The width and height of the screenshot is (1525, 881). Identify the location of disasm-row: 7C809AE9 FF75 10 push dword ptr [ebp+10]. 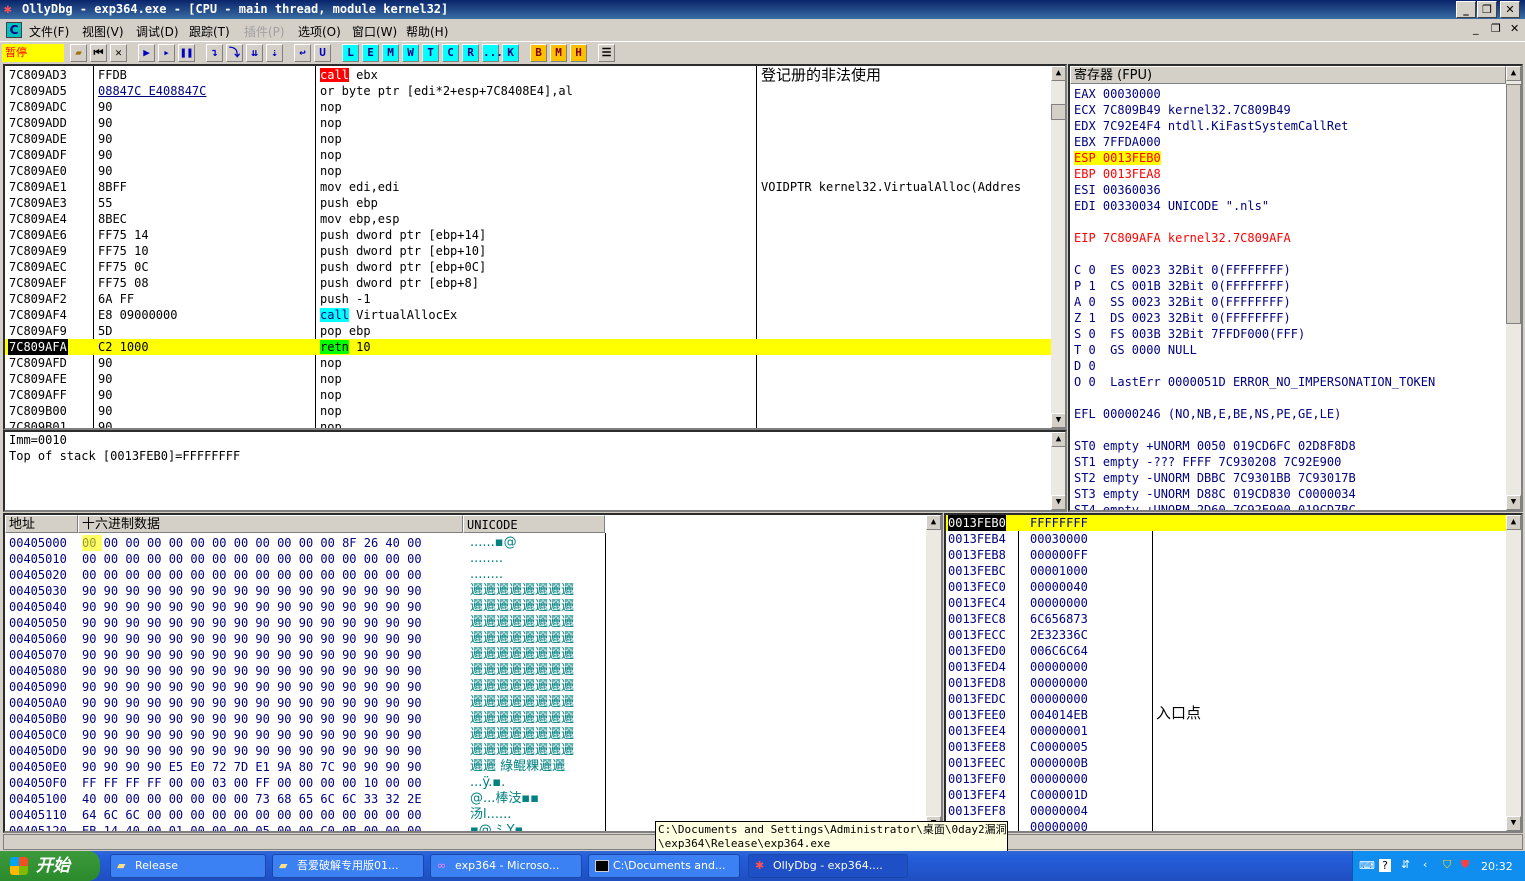
(528, 251).